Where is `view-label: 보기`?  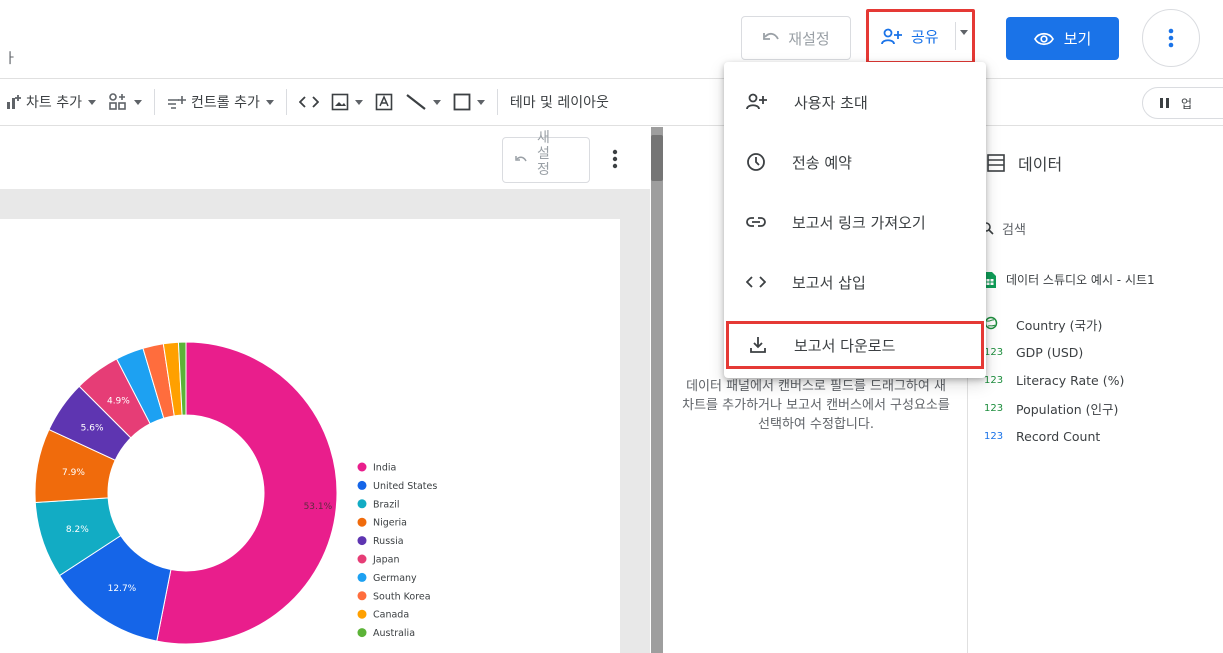
view-label: 보기 is located at coordinates (1077, 39).